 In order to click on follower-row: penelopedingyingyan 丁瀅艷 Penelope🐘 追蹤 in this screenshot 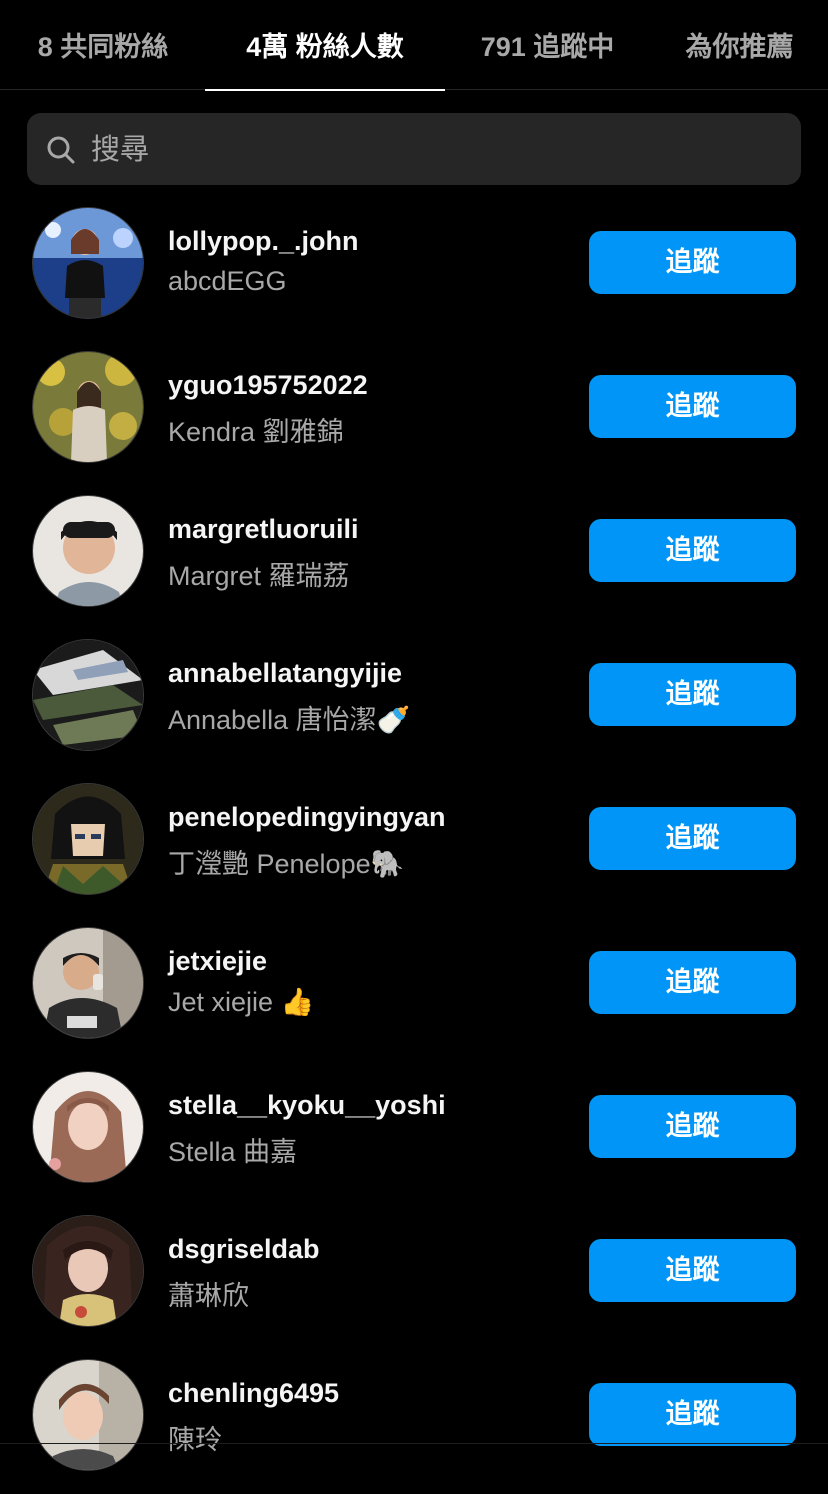, I will do `click(414, 846)`.